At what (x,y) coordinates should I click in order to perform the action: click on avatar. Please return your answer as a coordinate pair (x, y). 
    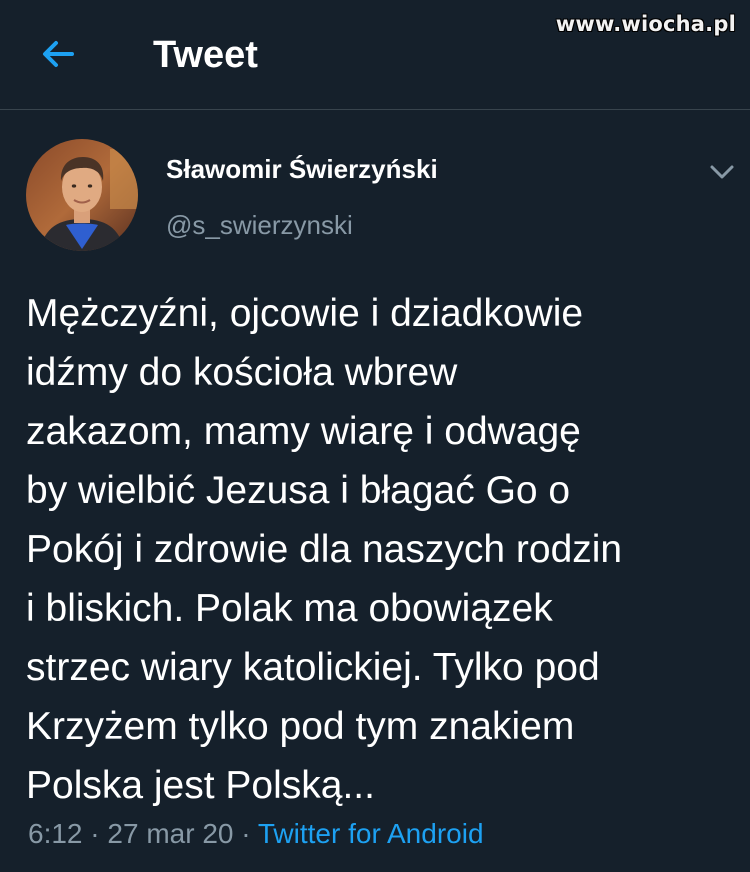
    Looking at the image, I should click on (82, 195).